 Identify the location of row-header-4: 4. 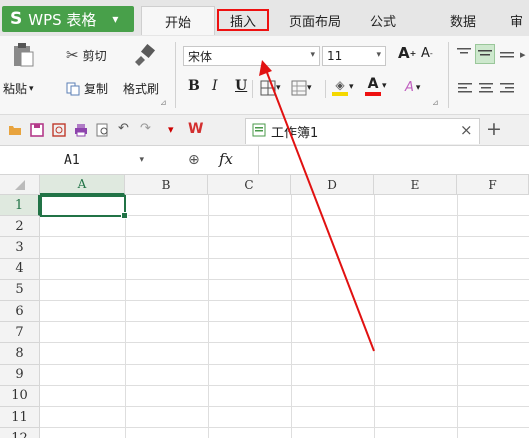
(20, 269).